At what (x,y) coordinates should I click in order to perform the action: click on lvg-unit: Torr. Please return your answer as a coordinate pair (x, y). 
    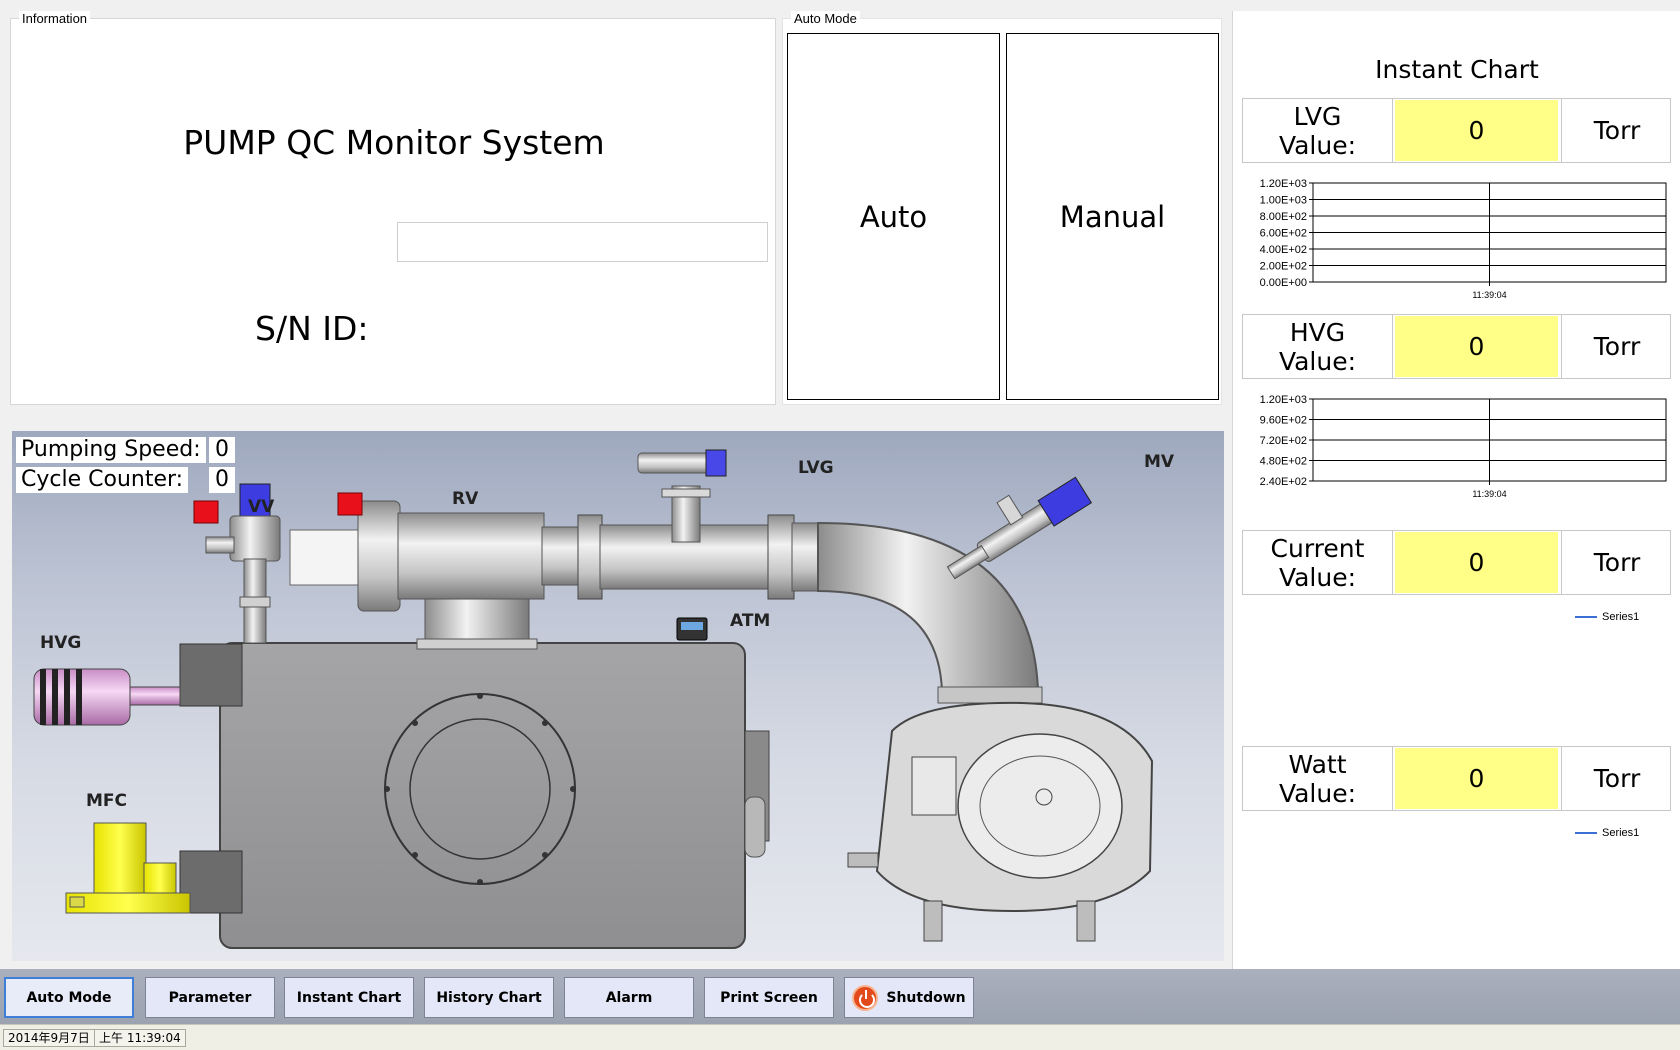
    Looking at the image, I should click on (1616, 130).